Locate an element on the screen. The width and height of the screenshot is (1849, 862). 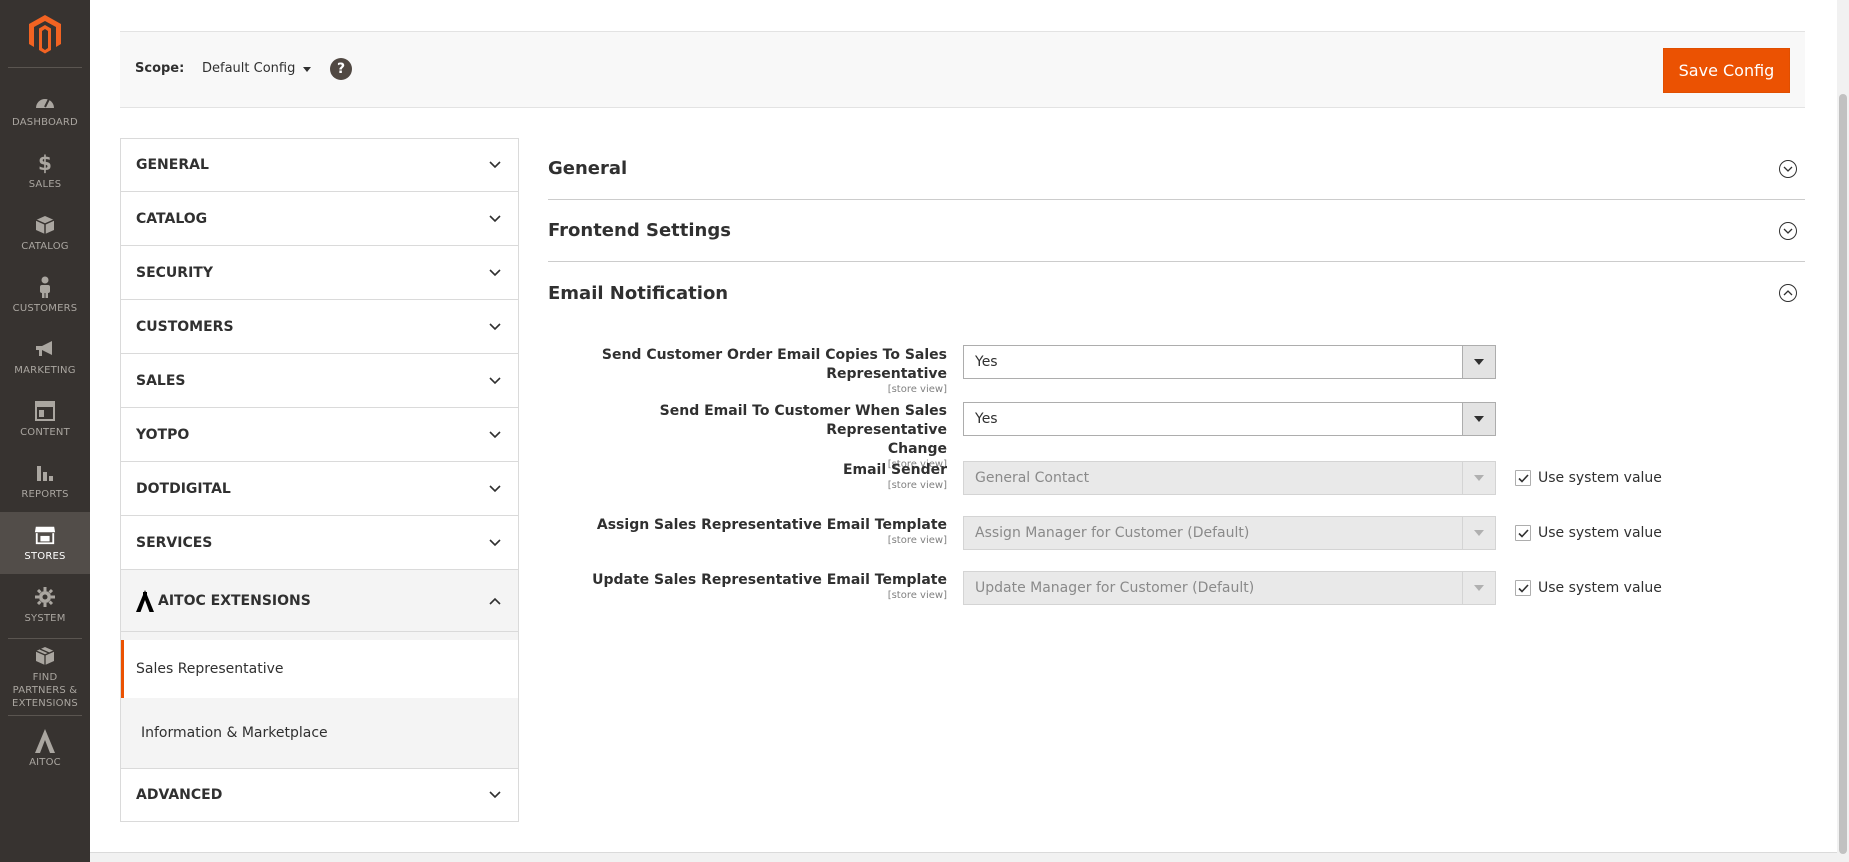
caret-down-icon is located at coordinates (307, 69).